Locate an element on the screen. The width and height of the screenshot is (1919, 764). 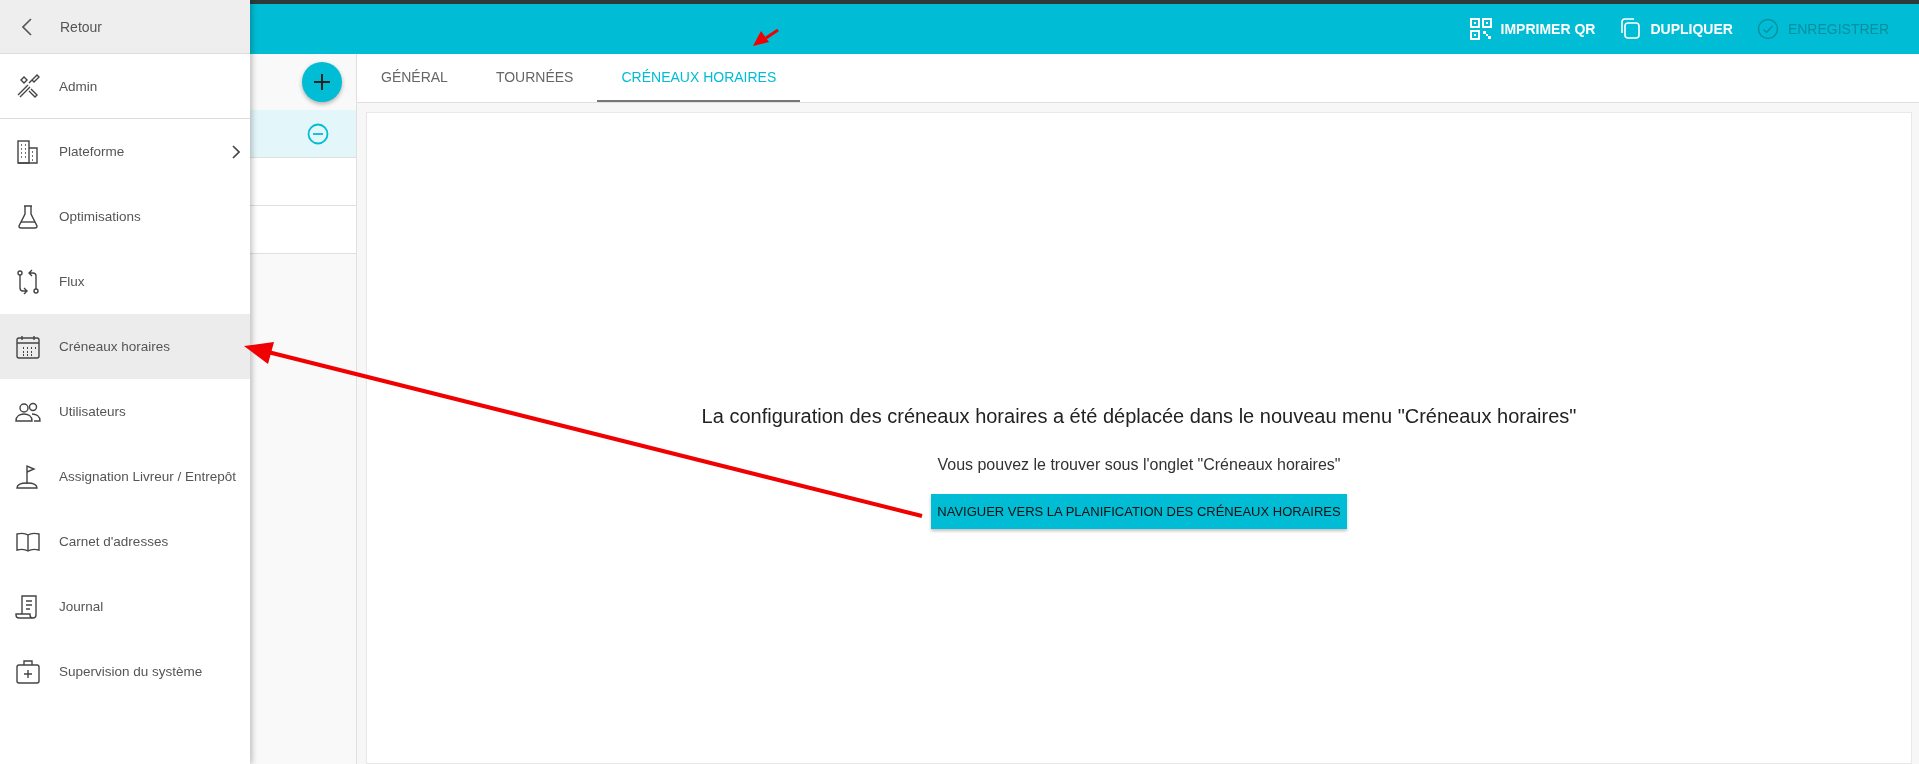
building-icon is located at coordinates (28, 151).